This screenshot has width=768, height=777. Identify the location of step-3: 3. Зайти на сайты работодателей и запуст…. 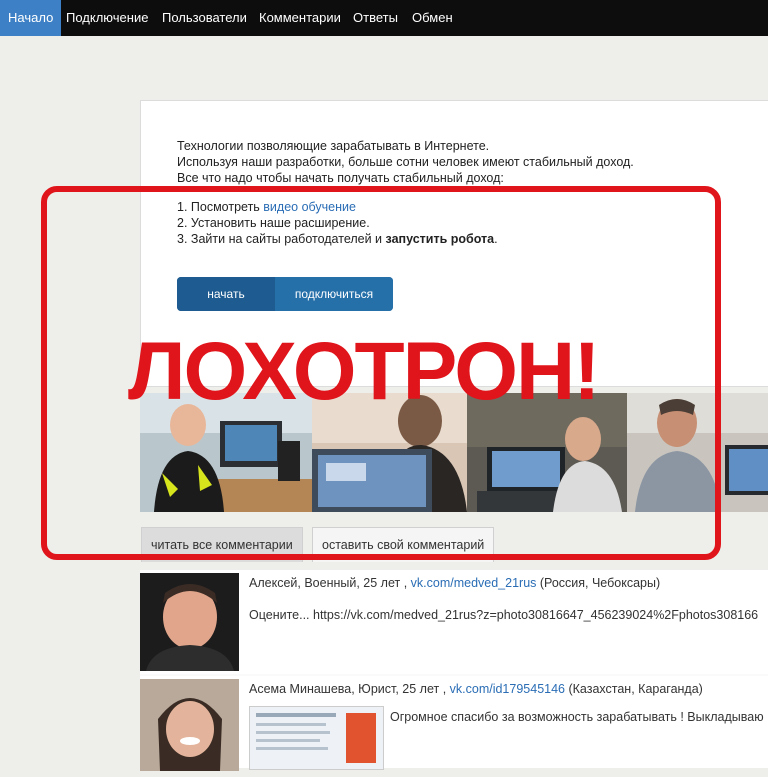
(337, 239).